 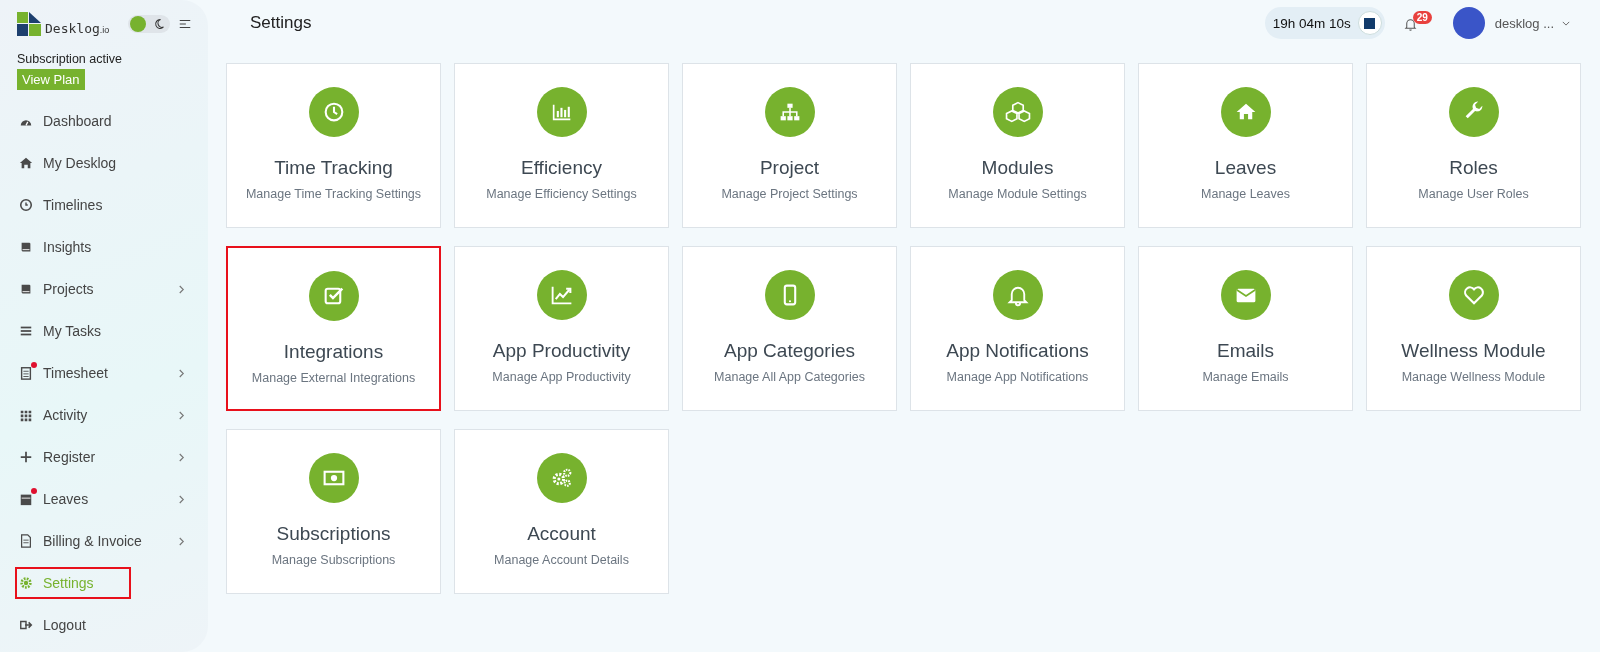 I want to click on card-title: Account, so click(x=561, y=534).